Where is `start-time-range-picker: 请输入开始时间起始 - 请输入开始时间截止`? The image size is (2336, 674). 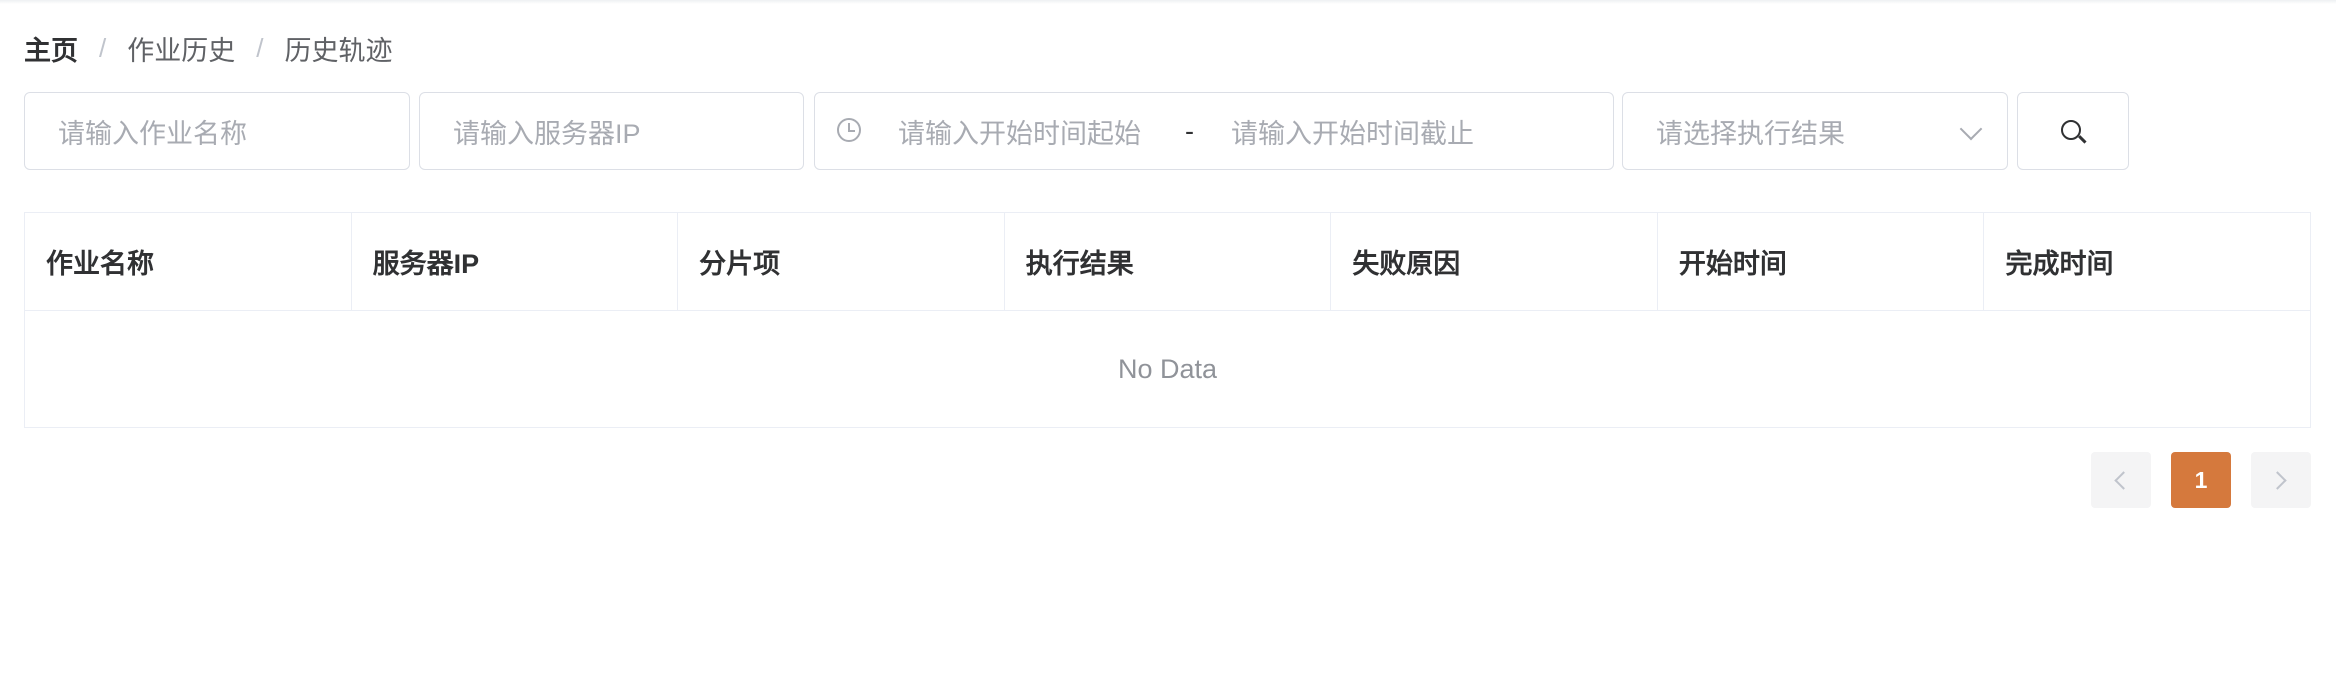 start-time-range-picker: 请输入开始时间起始 - 请输入开始时间截止 is located at coordinates (1214, 131).